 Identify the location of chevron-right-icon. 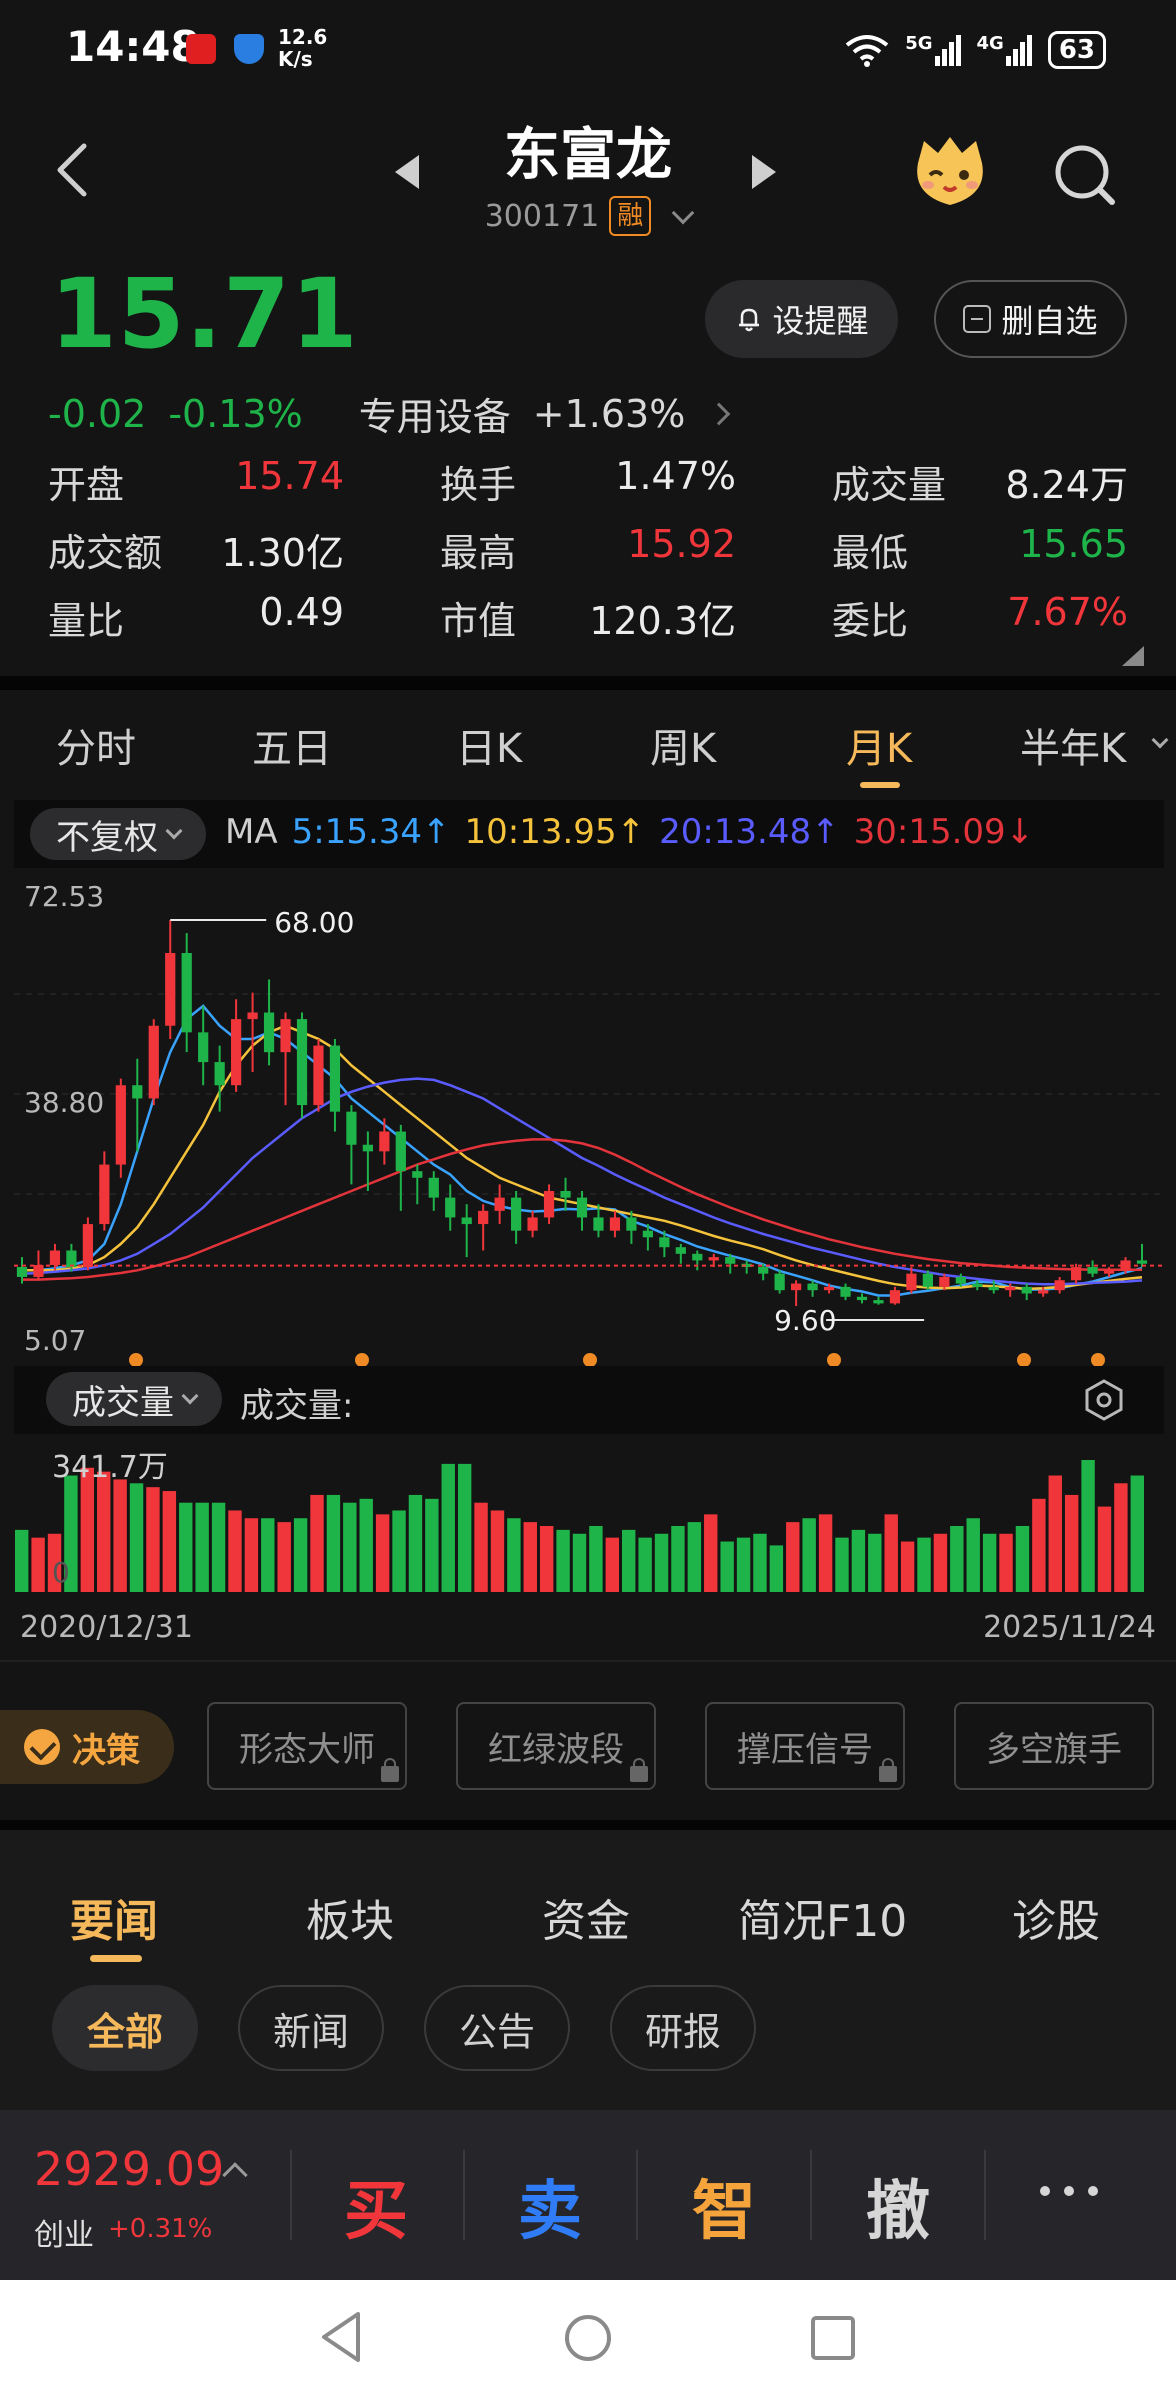
(719, 413).